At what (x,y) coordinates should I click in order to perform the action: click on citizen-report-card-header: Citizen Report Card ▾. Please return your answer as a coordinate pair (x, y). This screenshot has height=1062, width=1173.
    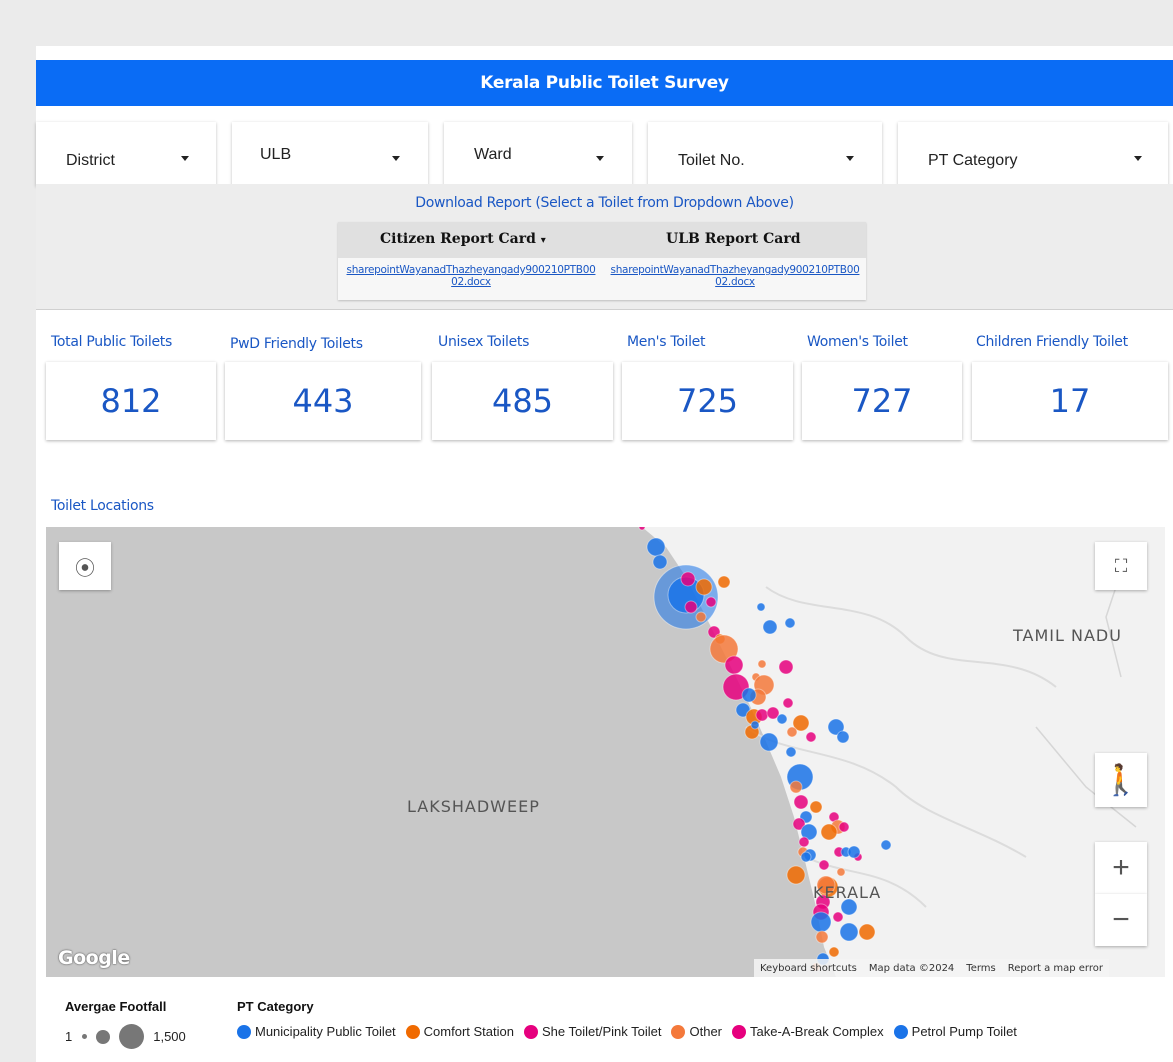
    Looking at the image, I should click on (463, 239).